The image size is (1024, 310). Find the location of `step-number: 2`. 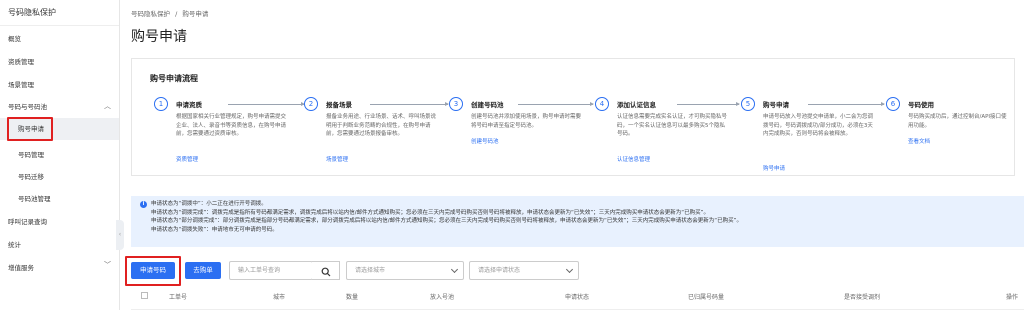

step-number: 2 is located at coordinates (311, 104).